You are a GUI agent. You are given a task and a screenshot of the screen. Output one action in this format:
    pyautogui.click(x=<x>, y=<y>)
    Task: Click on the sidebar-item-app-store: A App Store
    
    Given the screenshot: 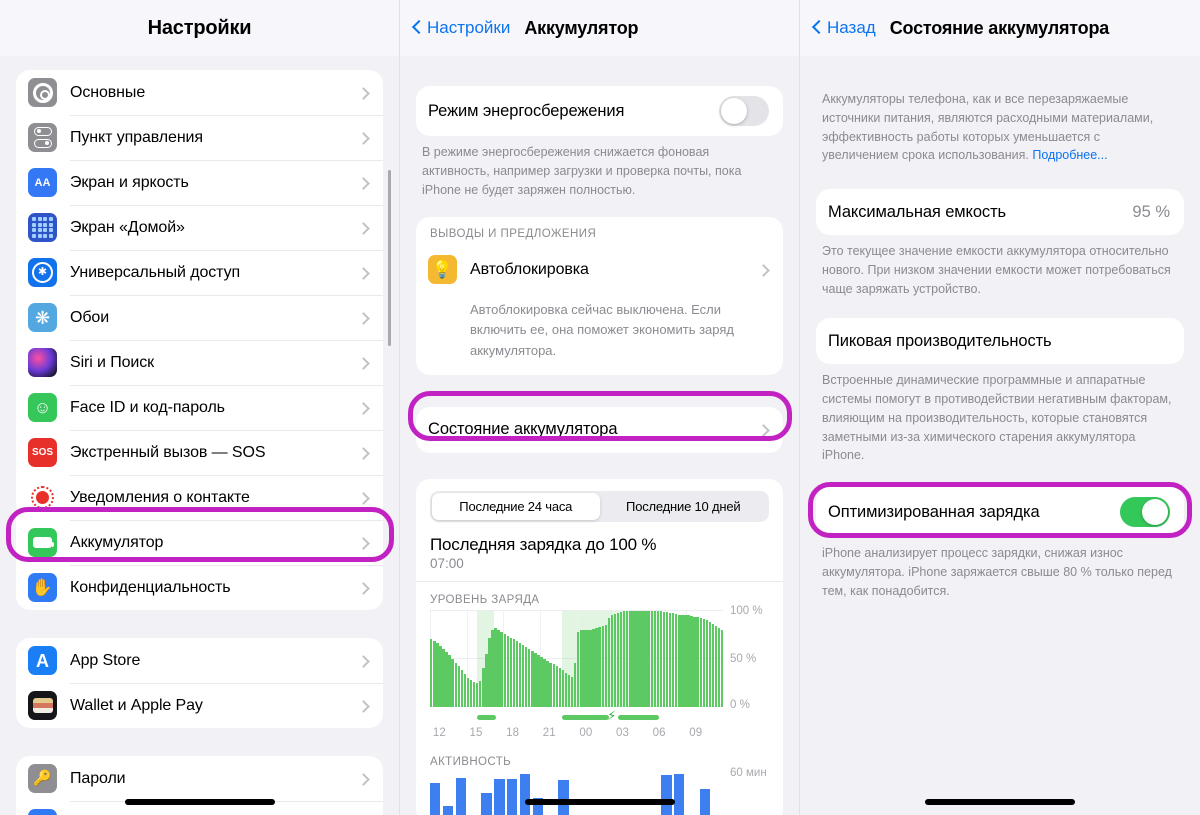 What is the action you would take?
    pyautogui.click(x=199, y=660)
    